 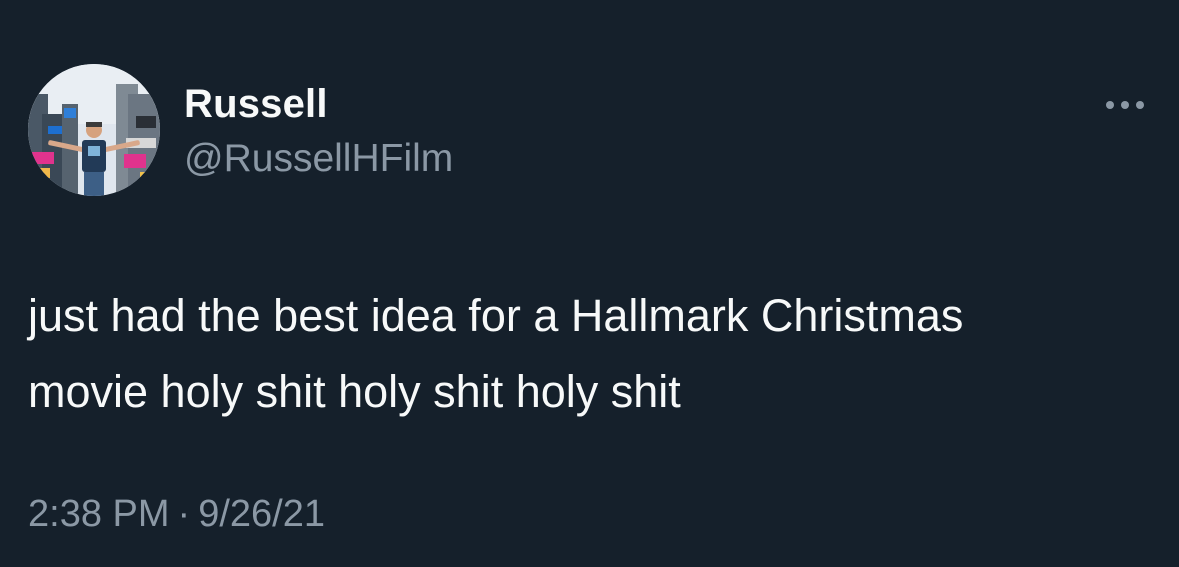 I want to click on user-handle: @RussellHFilm, so click(x=318, y=159).